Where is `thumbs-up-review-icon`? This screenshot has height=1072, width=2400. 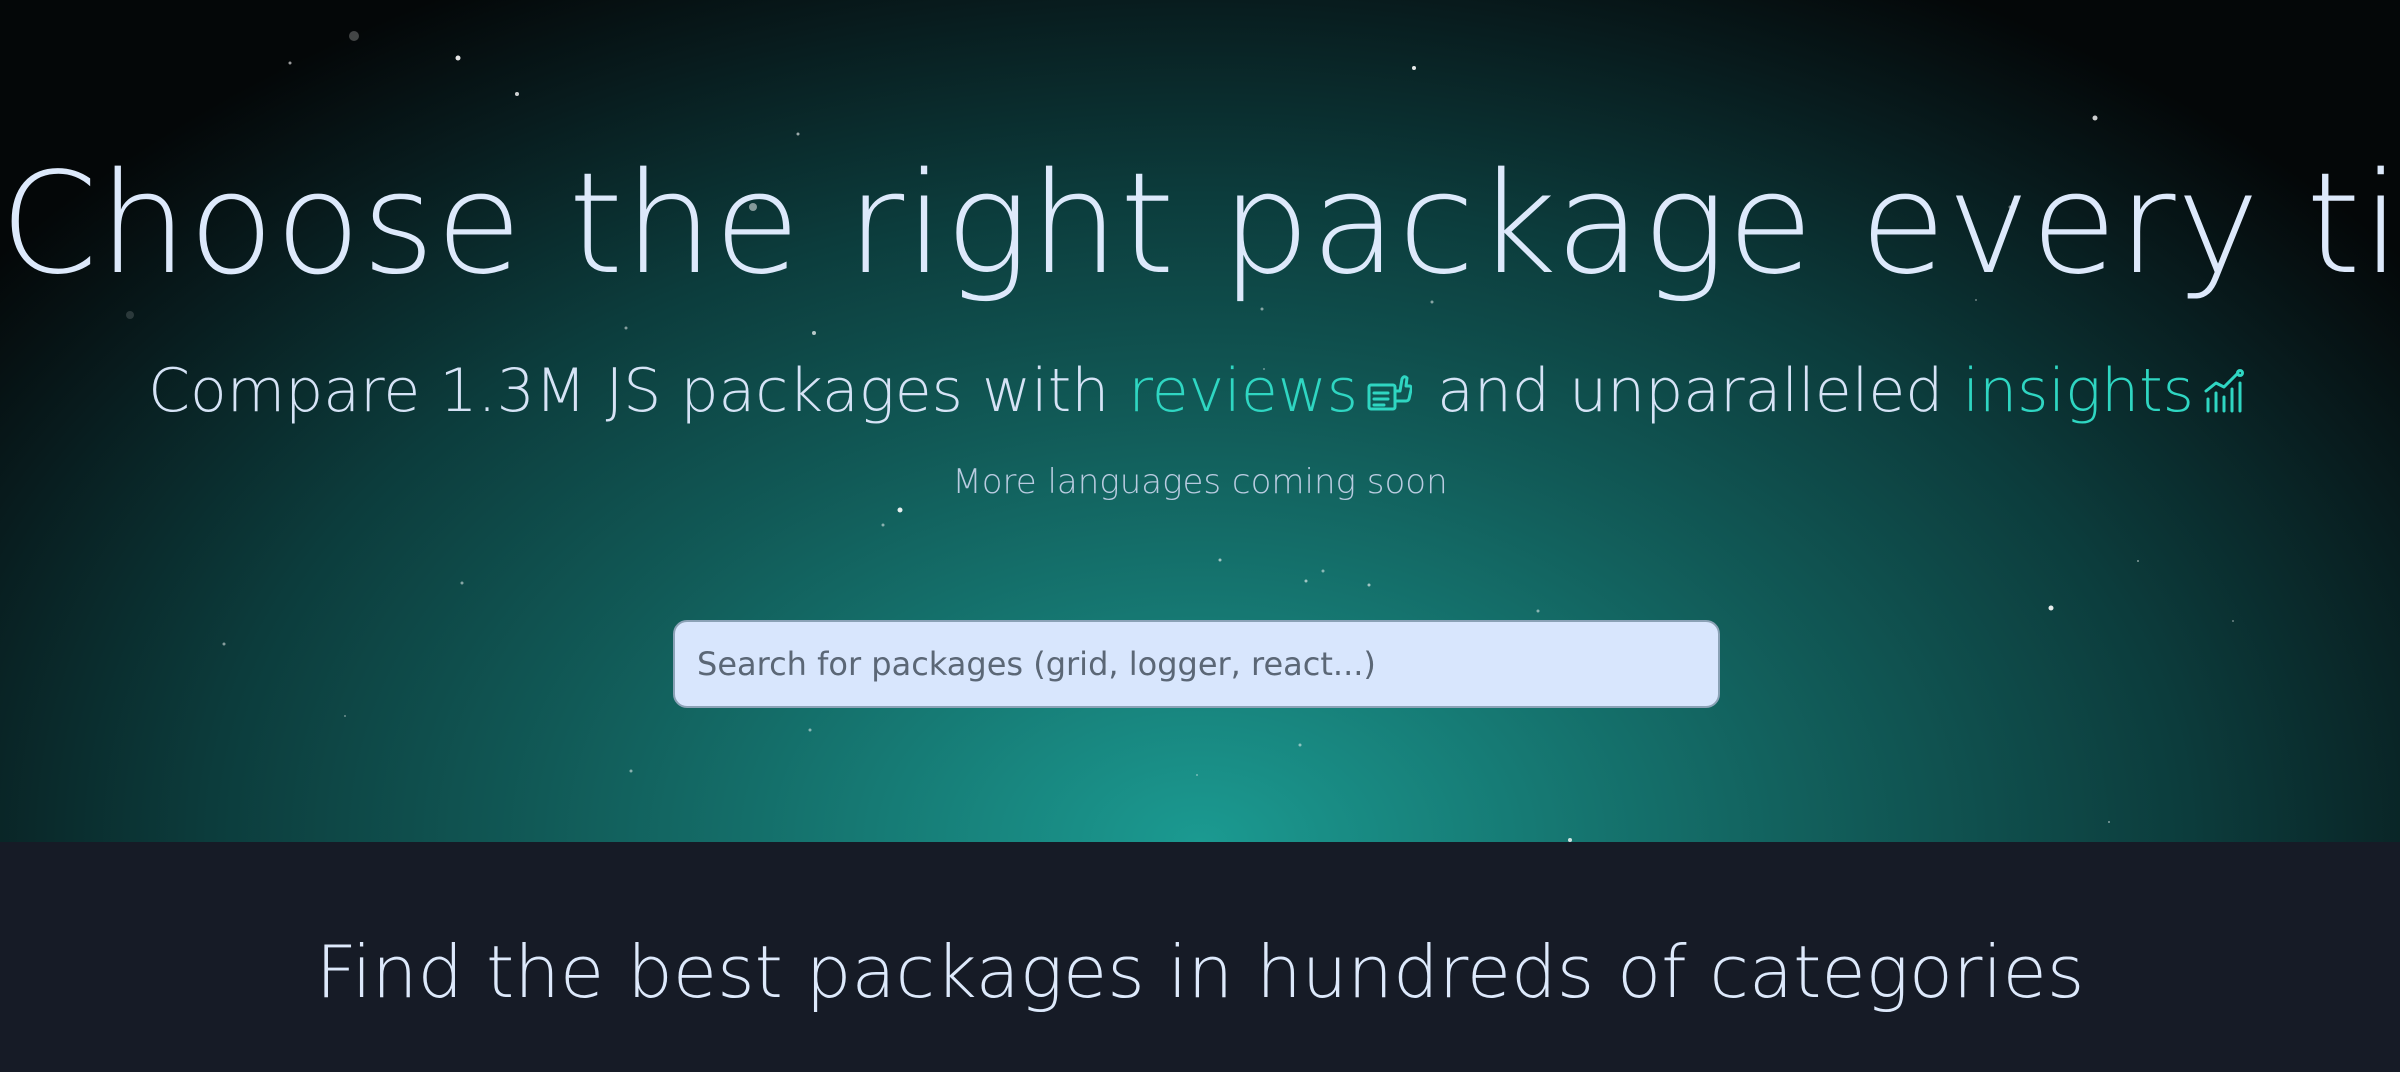
thumbs-up-review-icon is located at coordinates (1389, 395).